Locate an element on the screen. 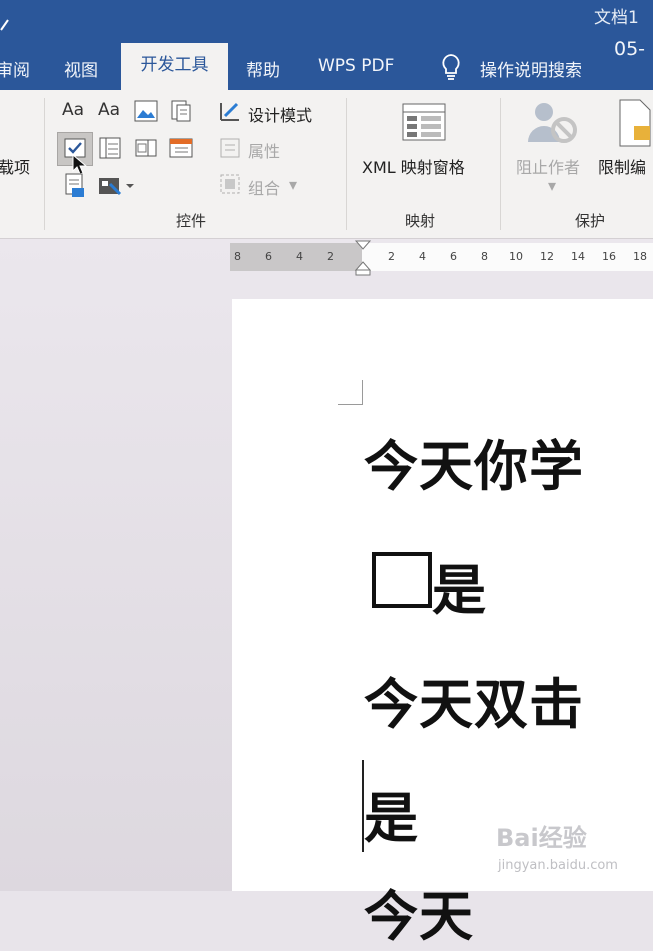  ruler-tick: 10 is located at coordinates (516, 256).